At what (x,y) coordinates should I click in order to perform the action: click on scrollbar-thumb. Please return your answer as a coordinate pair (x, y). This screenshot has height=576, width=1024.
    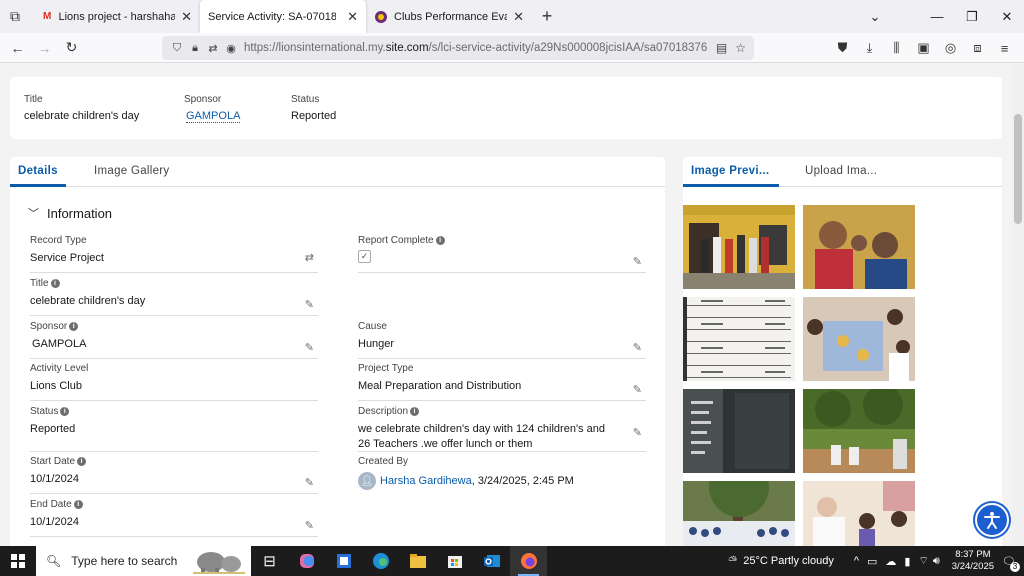
    Looking at the image, I should click on (1018, 169).